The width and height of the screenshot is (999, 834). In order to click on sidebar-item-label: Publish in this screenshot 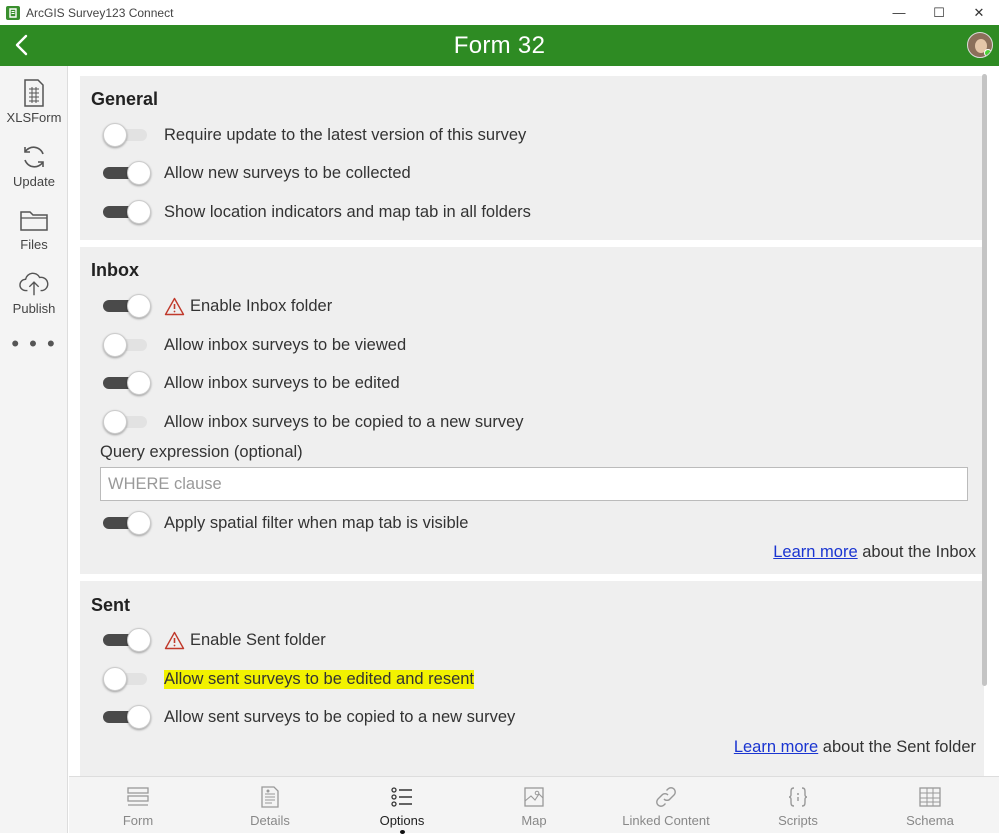, I will do `click(34, 308)`.